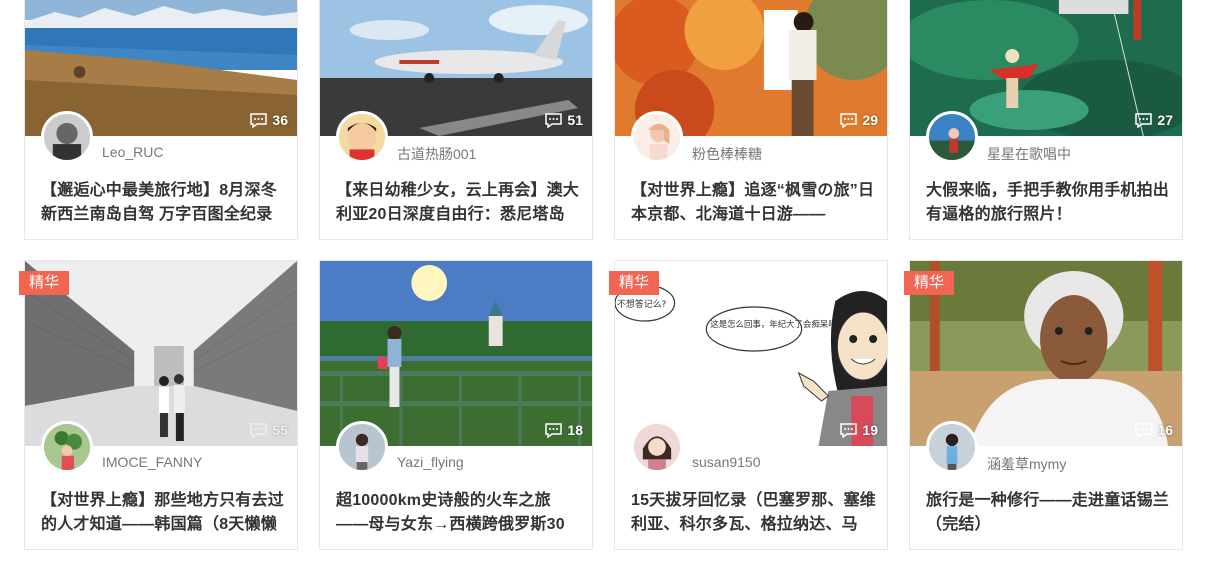 This screenshot has height=565, width=1219. I want to click on username: susan9150, so click(726, 462).